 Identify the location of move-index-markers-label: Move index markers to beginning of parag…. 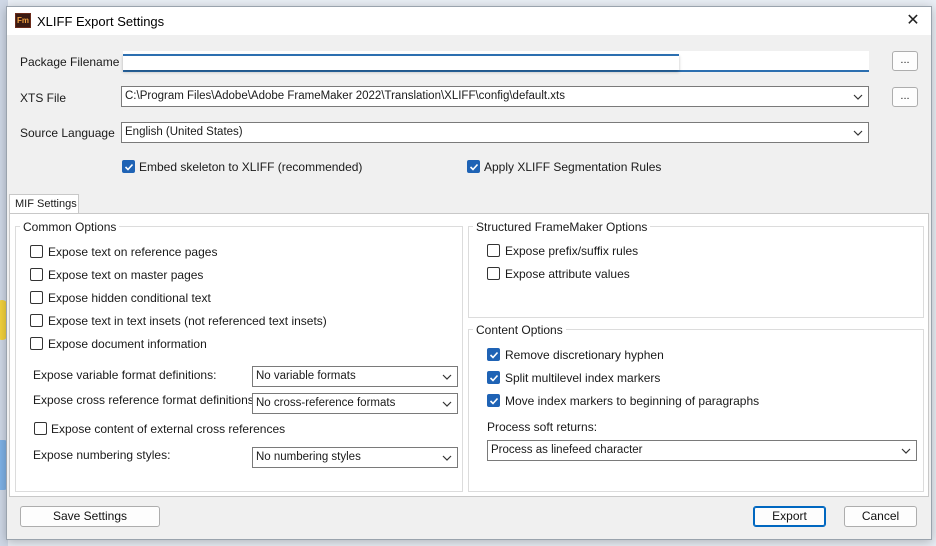
(632, 401).